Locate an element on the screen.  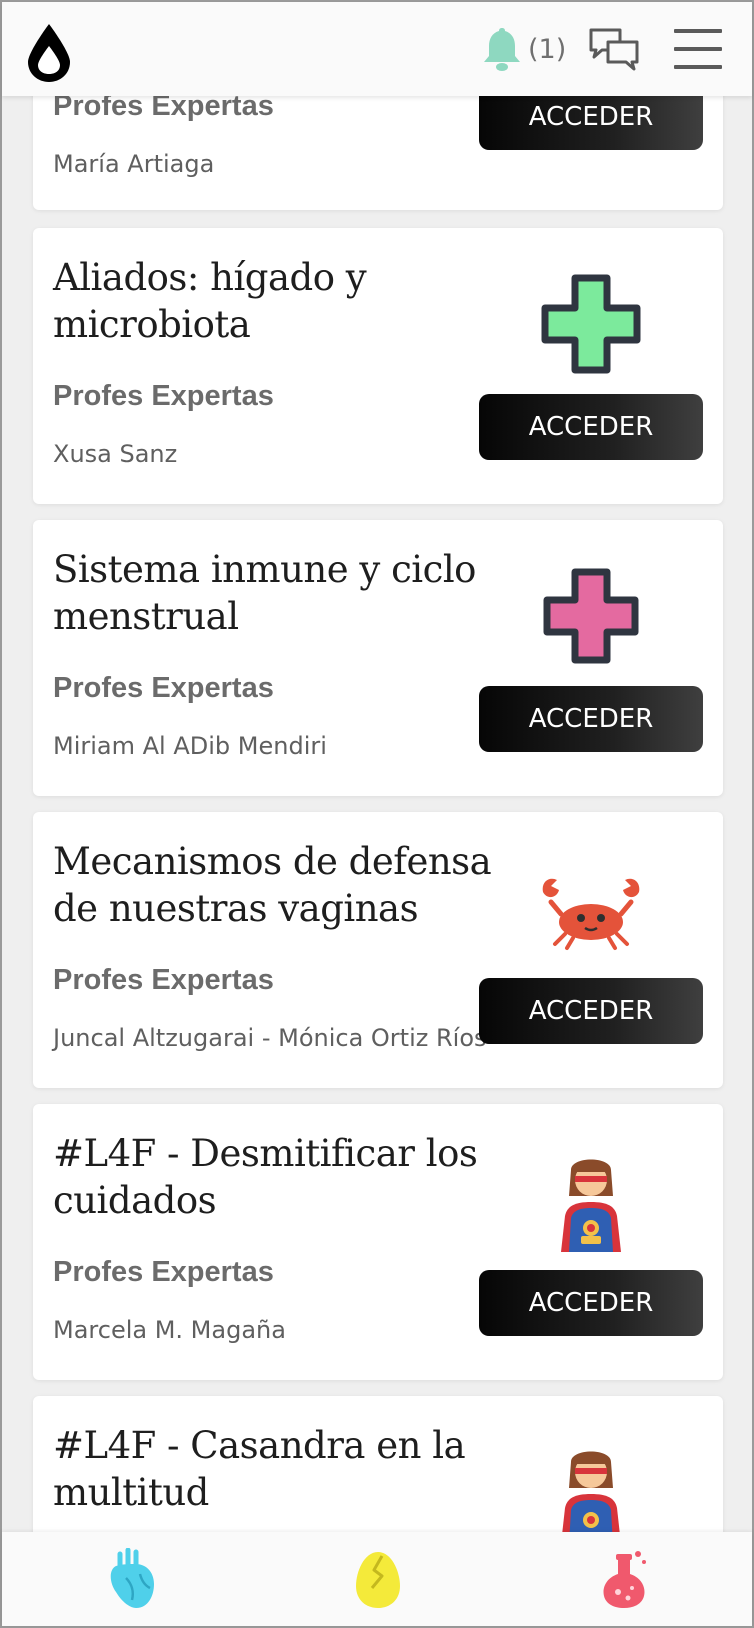
course-title: Sistema inmune y ciclo menstrual is located at coordinates (273, 593).